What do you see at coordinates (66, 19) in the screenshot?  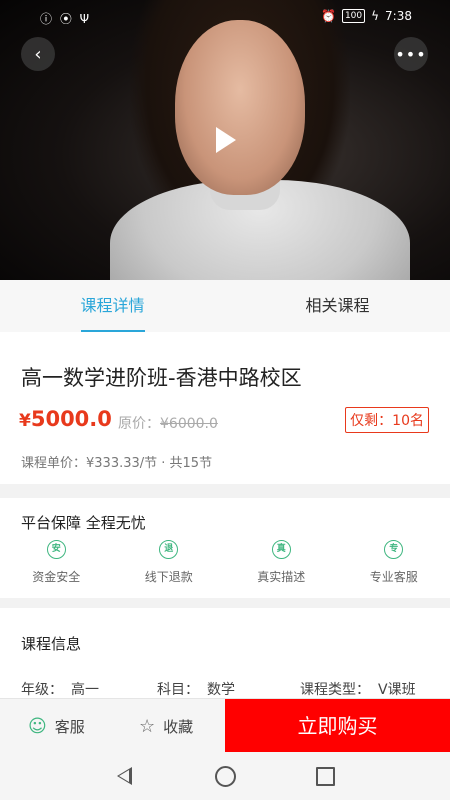 I see `status-left-icons: ⓘ ⦿ Ψ` at bounding box center [66, 19].